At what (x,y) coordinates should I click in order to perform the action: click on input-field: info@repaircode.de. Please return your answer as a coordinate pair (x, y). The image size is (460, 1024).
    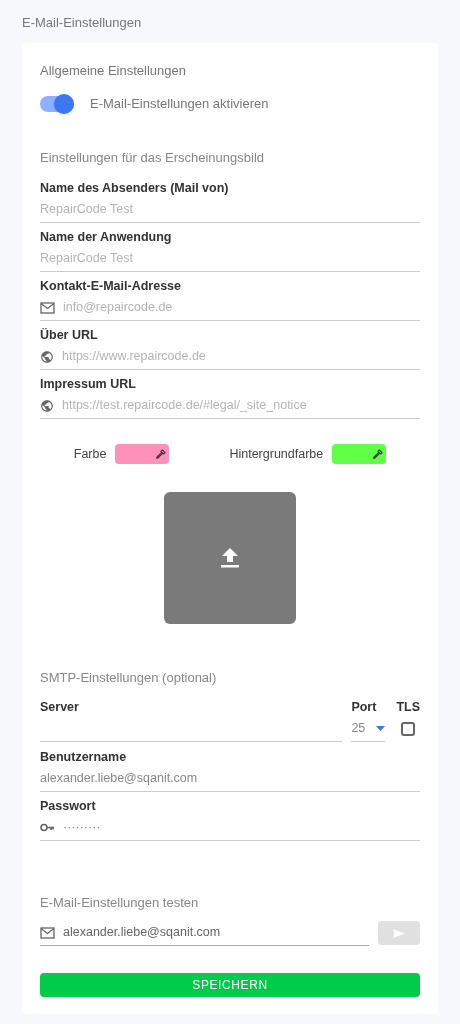
    Looking at the image, I should click on (241, 307).